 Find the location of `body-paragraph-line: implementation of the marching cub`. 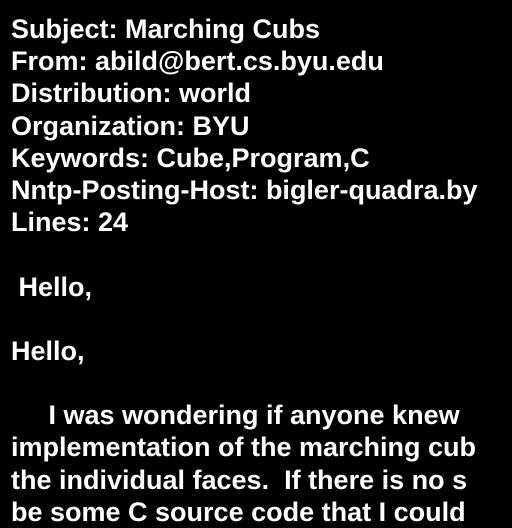

body-paragraph-line: implementation of the marching cub is located at coordinates (244, 447).